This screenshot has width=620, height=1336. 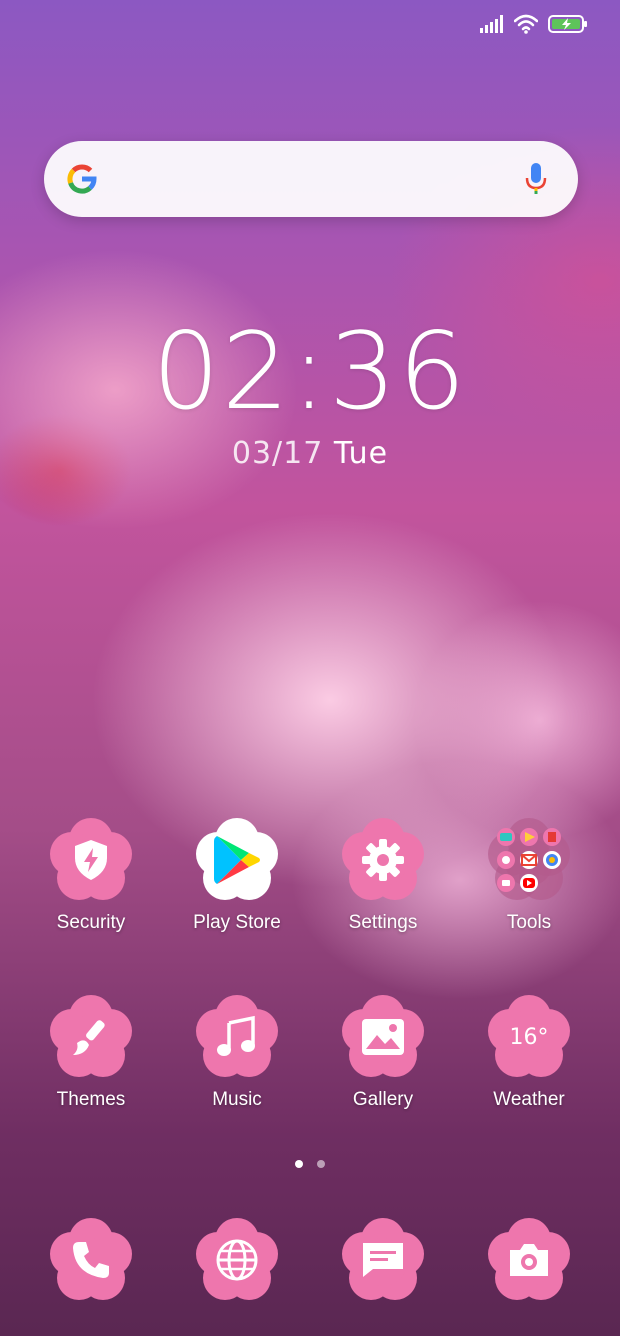 I want to click on clock-date: 03/17 Tue, so click(x=310, y=453).